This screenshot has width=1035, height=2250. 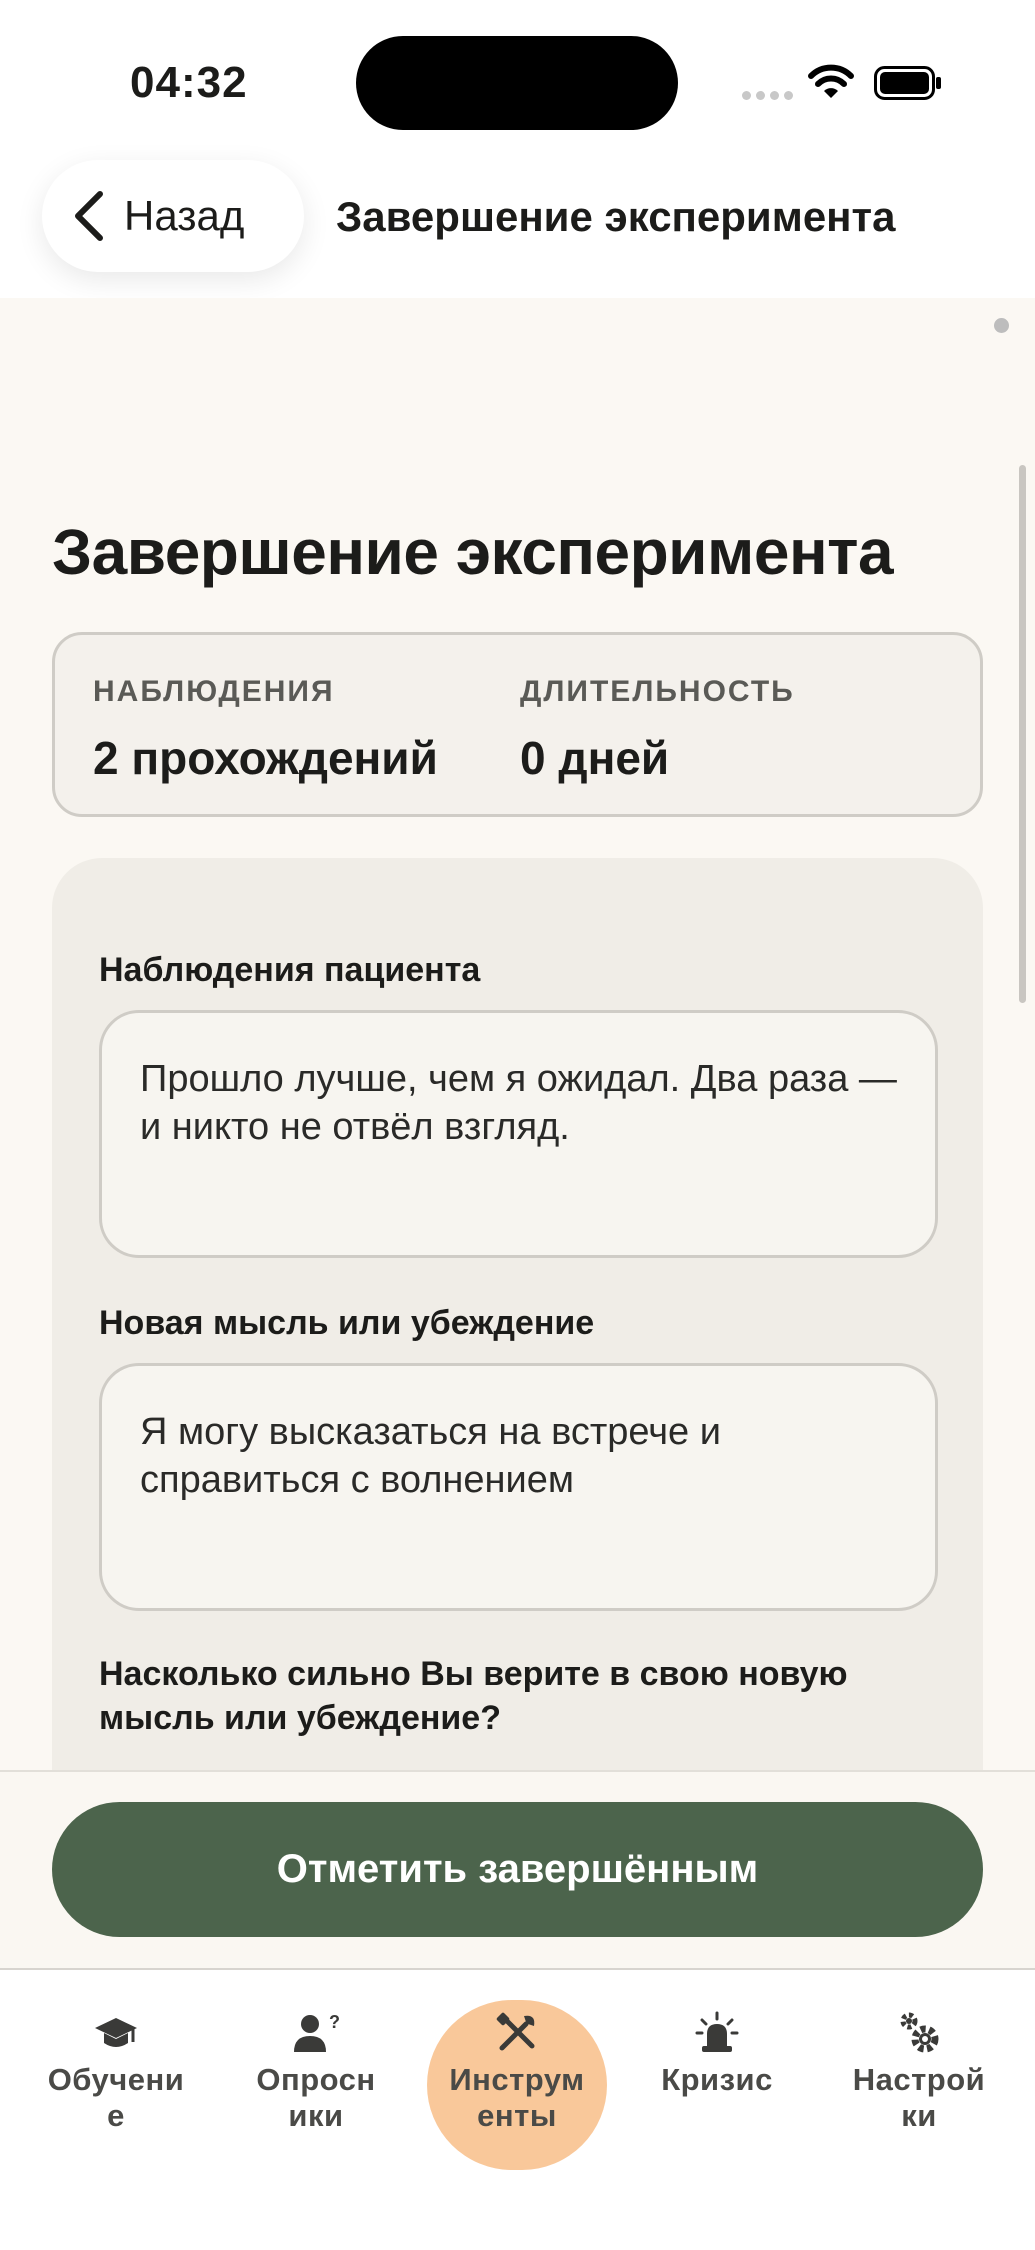 I want to click on tab-crisis-label: Кризис, so click(x=717, y=2079).